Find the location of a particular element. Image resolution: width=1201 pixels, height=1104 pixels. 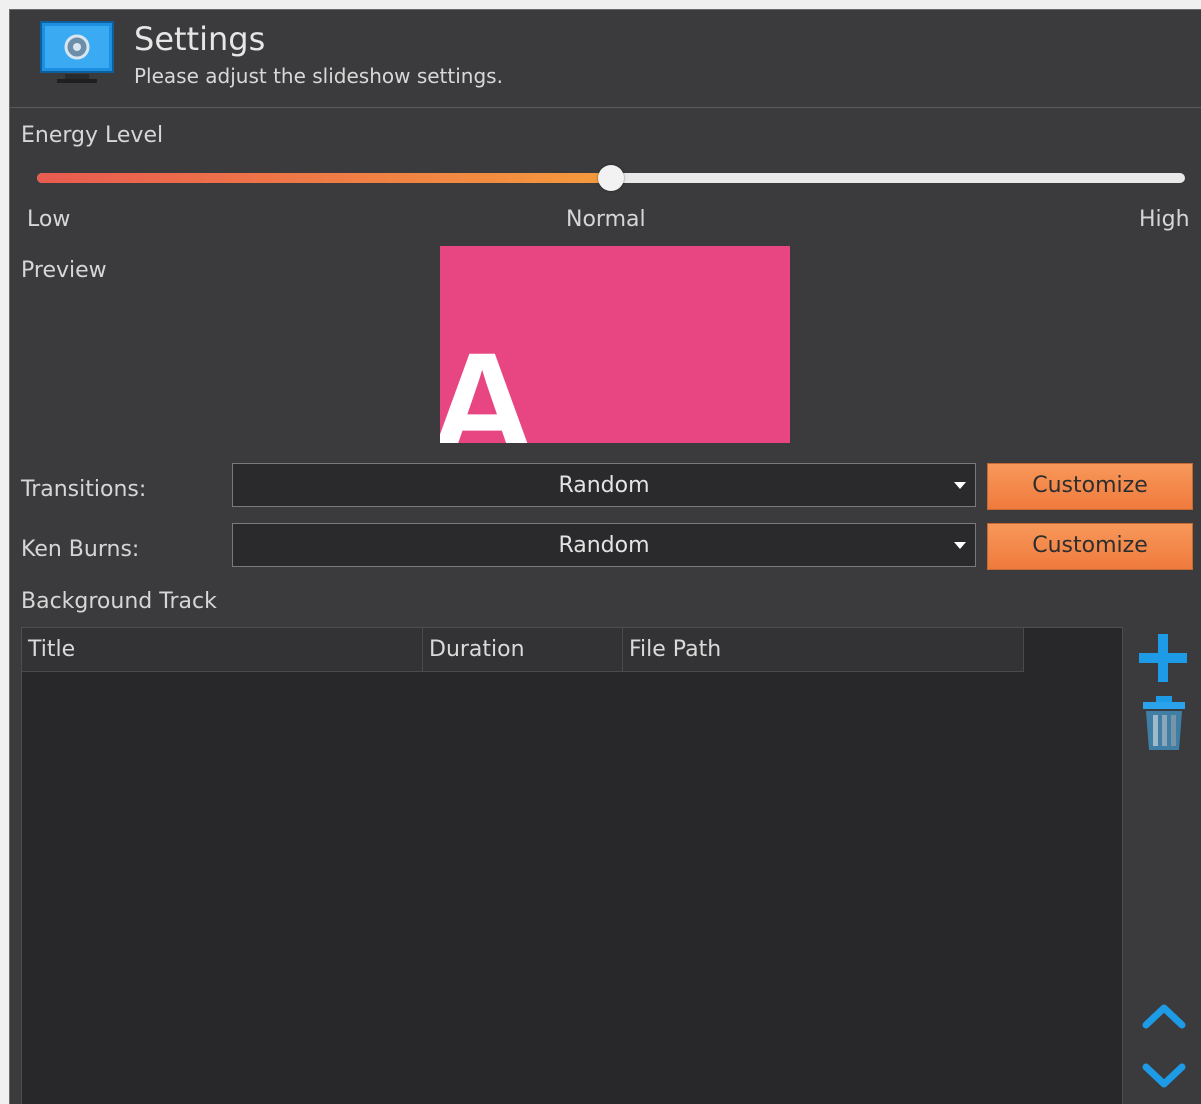

ken-burns-select-value: Random is located at coordinates (604, 545).